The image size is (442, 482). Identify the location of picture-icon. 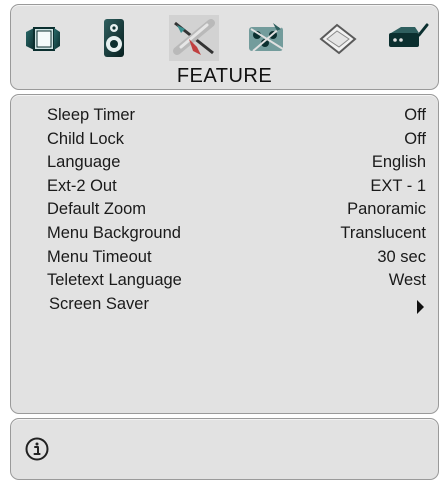
(42, 38).